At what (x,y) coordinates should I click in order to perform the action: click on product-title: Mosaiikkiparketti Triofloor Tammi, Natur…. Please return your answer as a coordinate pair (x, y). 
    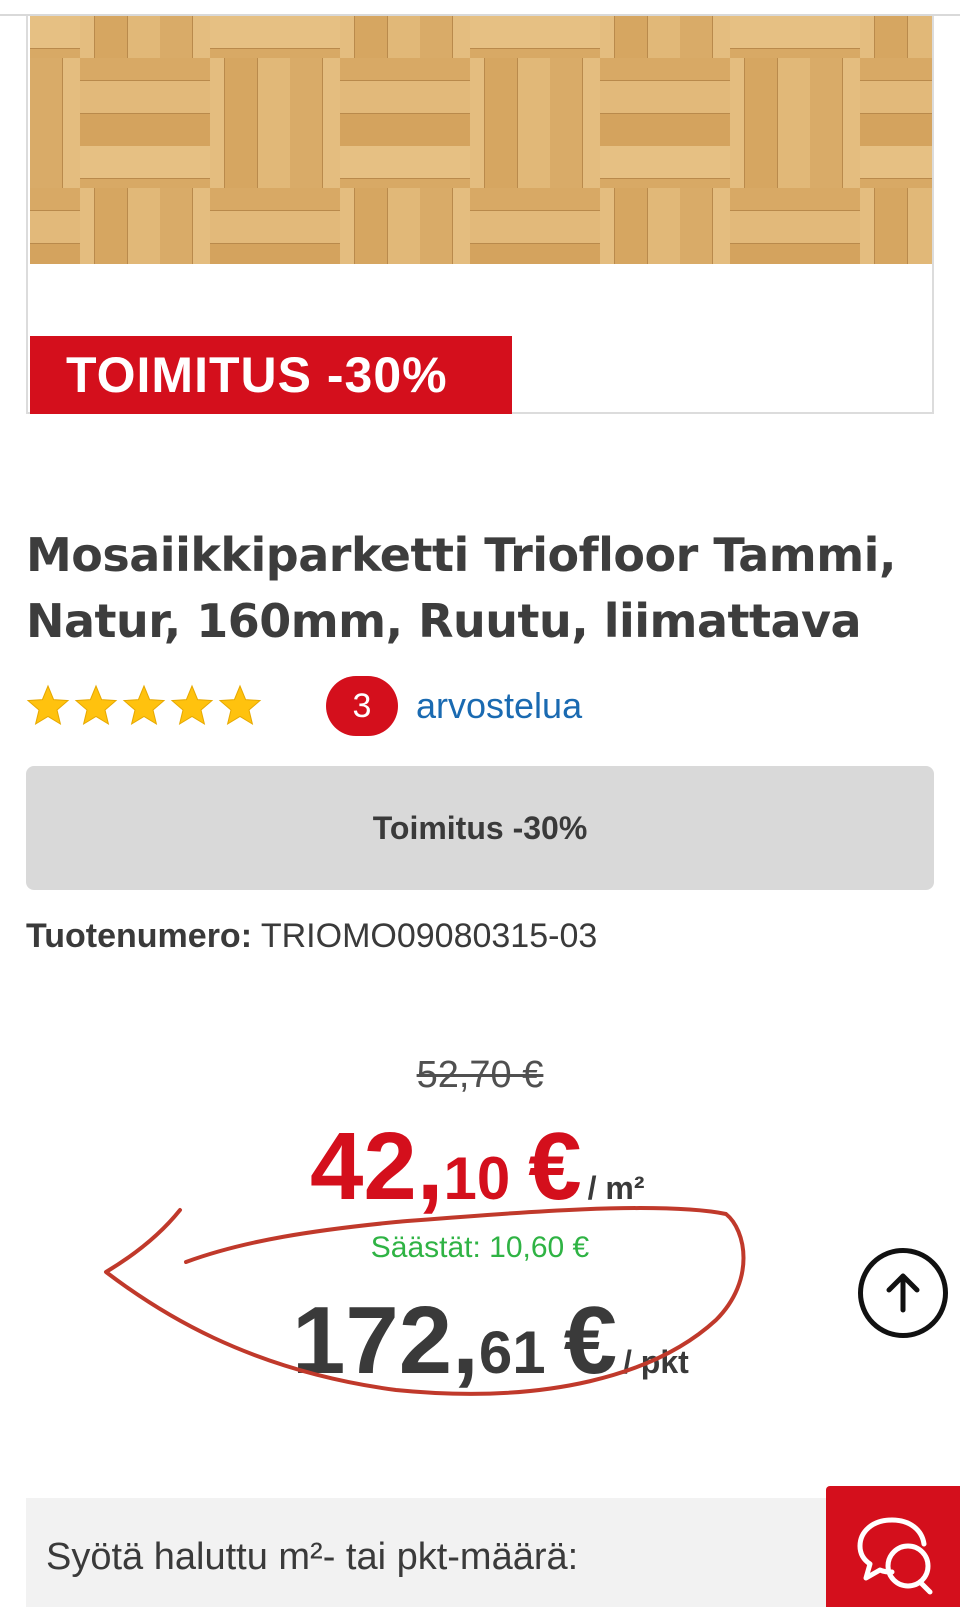
    Looking at the image, I should click on (461, 588).